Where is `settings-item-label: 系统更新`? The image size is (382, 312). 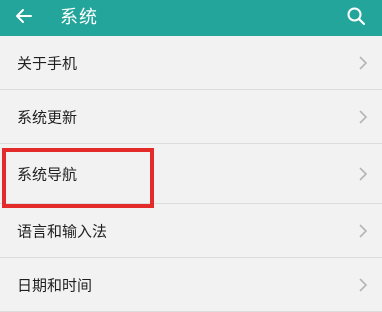
settings-item-label: 系统更新 is located at coordinates (47, 117).